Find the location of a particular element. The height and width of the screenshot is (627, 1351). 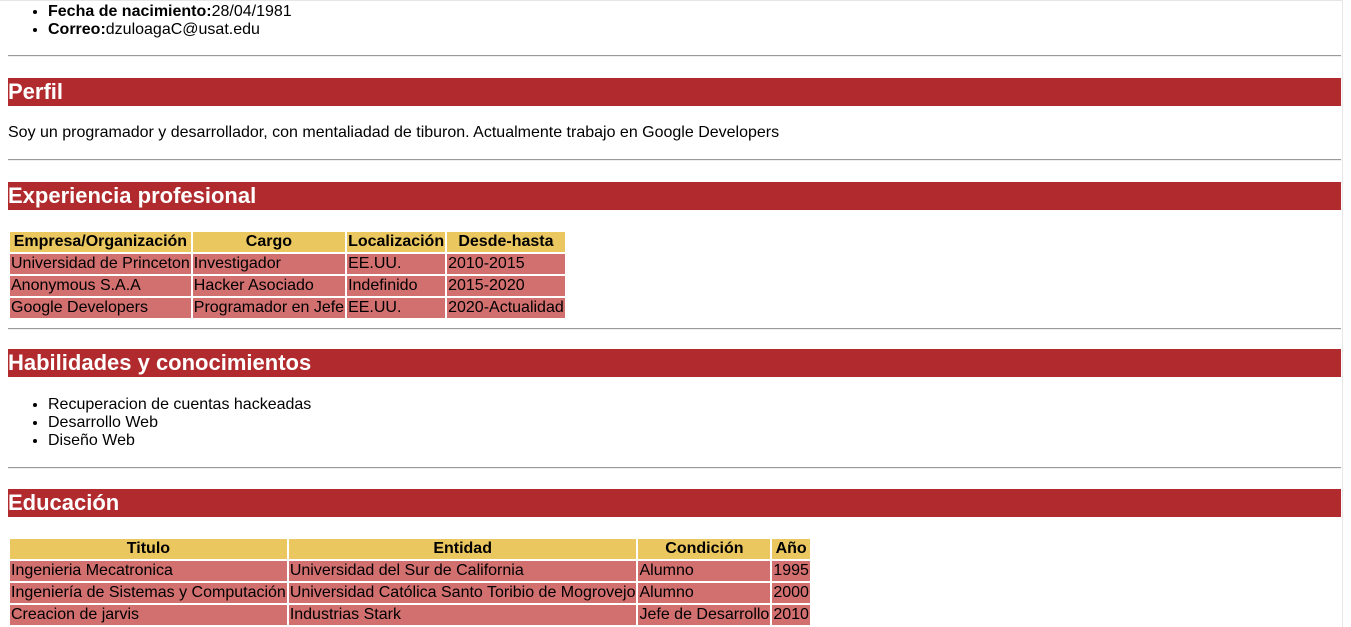

table-cell: Ingeniería de Sistemas y Computación is located at coordinates (148, 593).